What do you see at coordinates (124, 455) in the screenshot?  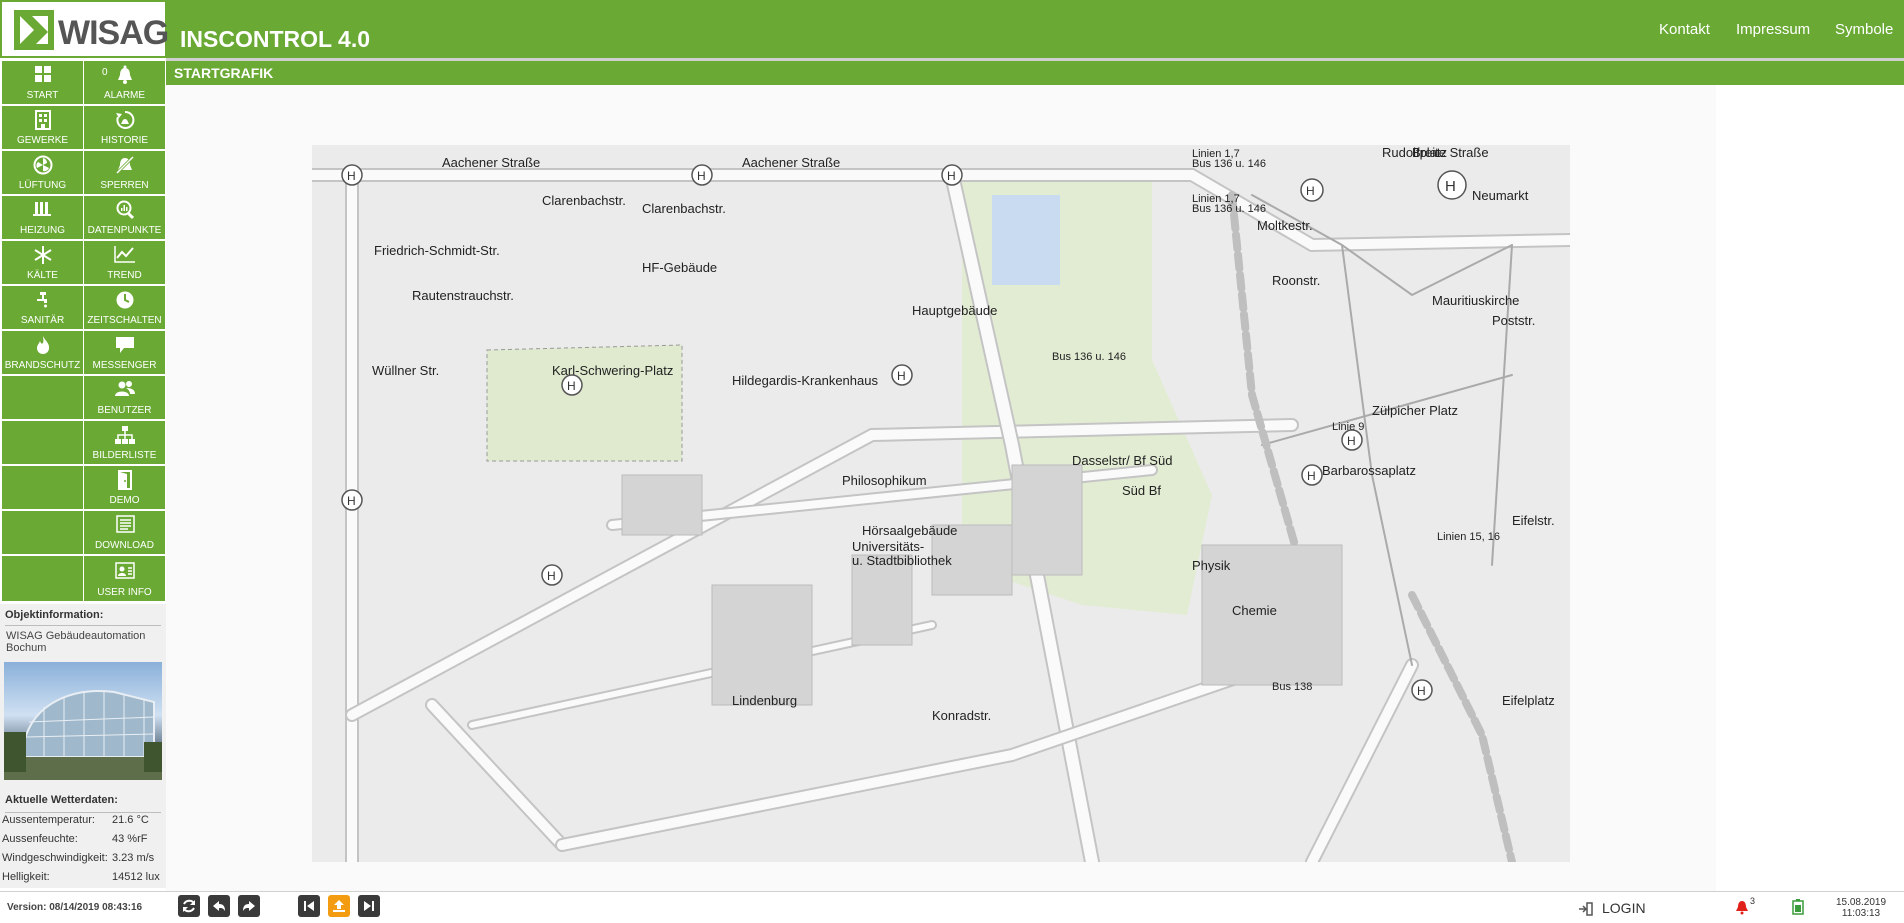 I see `nav-bilderliste-label: BILDERLISTE` at bounding box center [124, 455].